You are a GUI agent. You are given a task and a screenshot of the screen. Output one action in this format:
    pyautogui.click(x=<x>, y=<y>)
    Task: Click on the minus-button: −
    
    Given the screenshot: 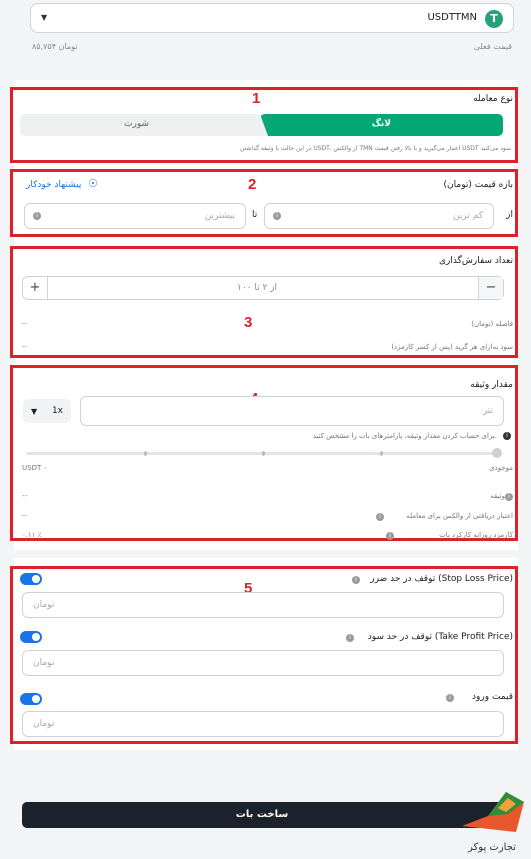 What is the action you would take?
    pyautogui.click(x=490, y=288)
    